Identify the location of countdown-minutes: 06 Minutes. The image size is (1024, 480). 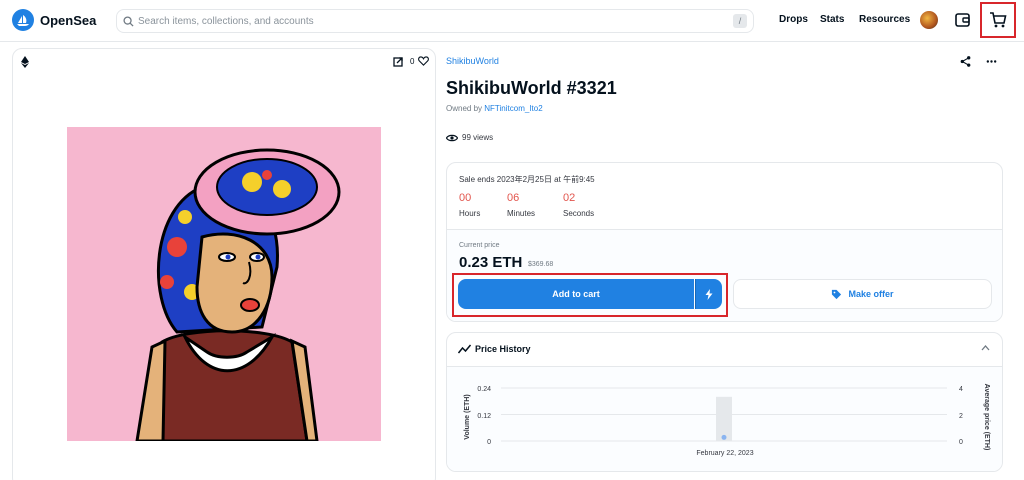
(521, 205).